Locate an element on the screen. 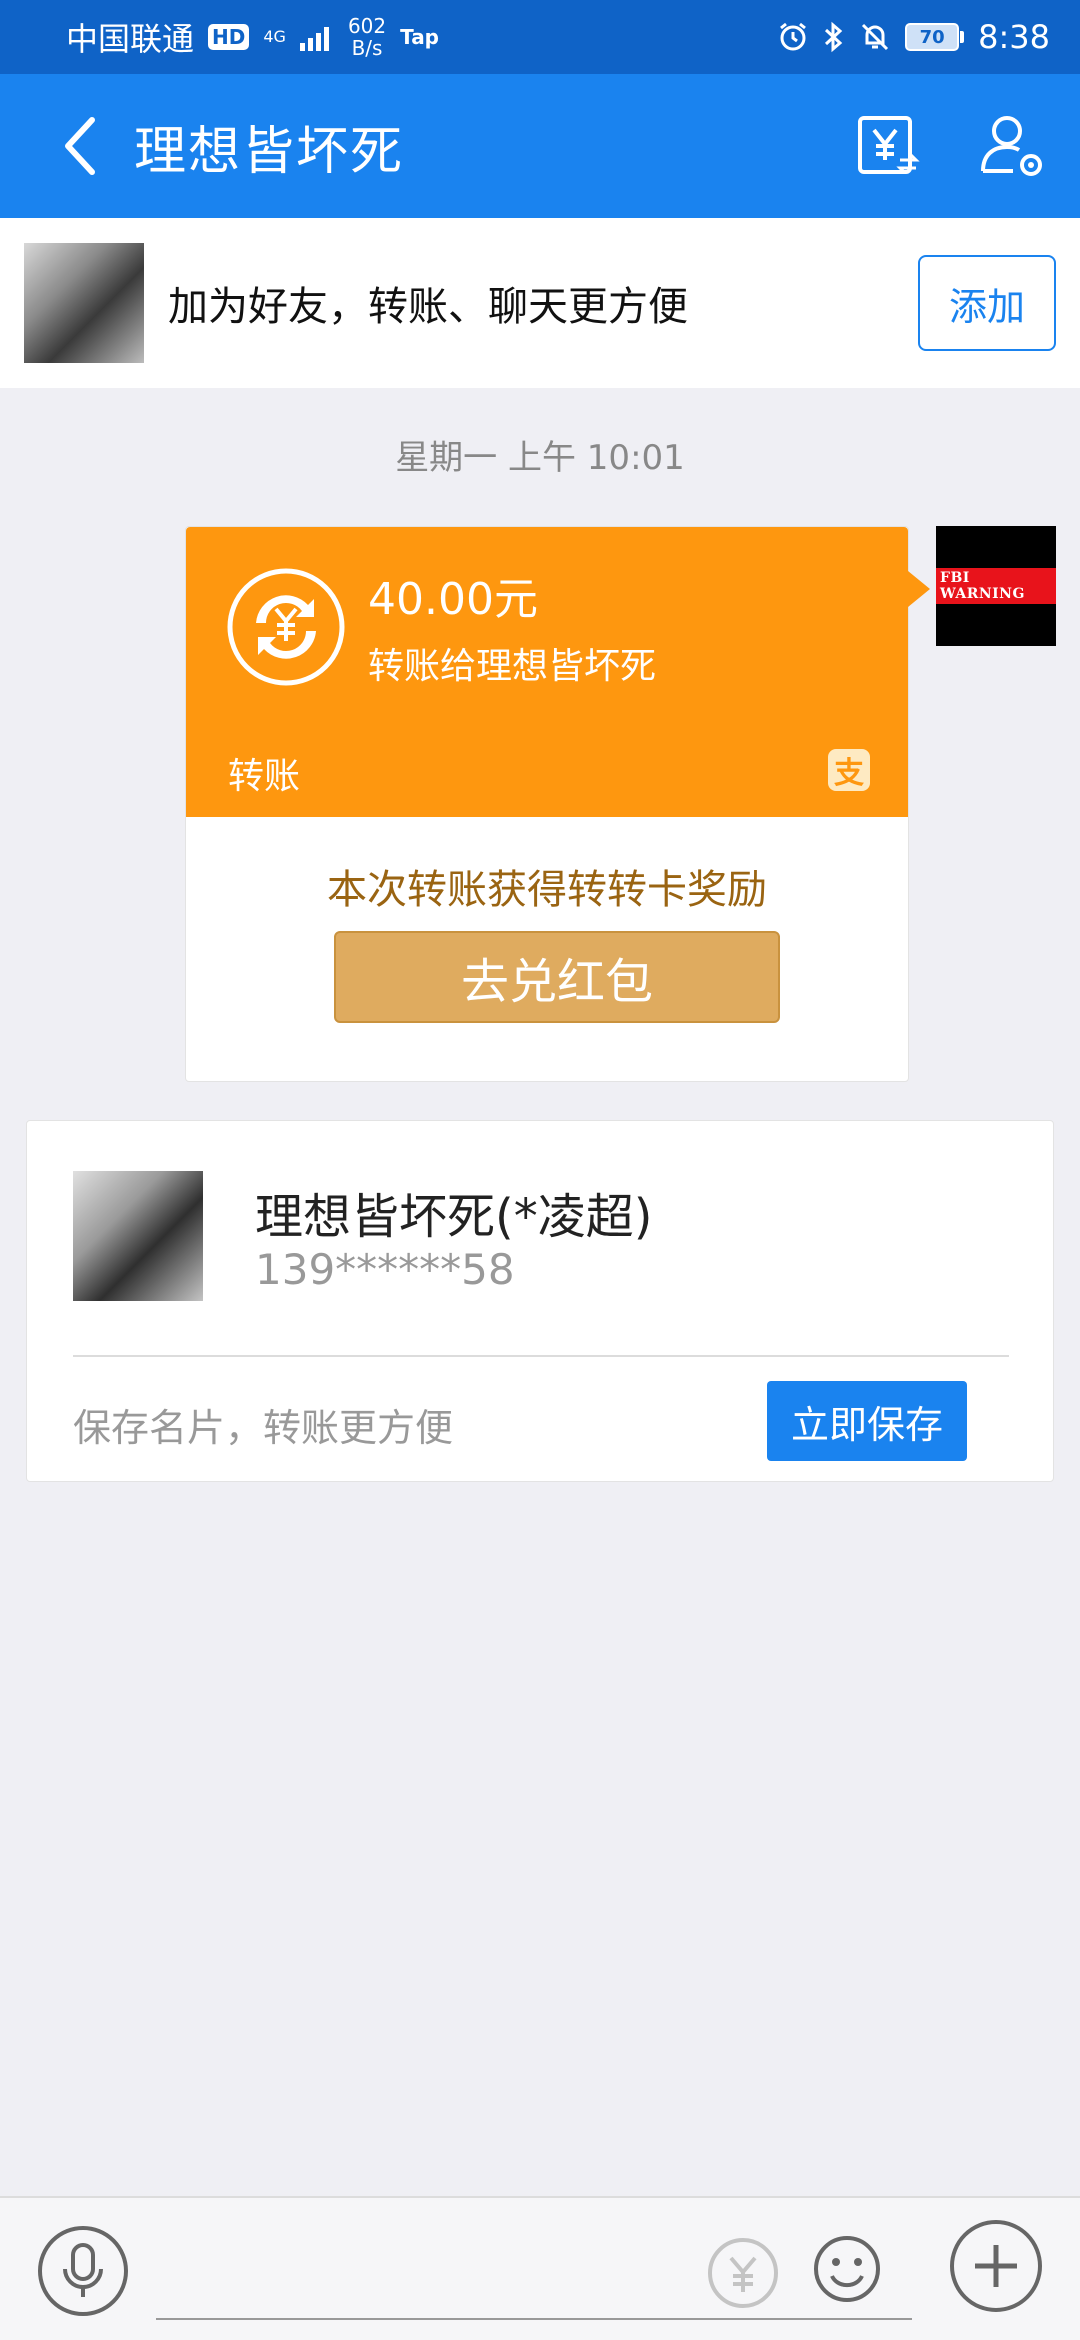 This screenshot has width=1080, height=2340. clock: 8:38 is located at coordinates (1014, 37).